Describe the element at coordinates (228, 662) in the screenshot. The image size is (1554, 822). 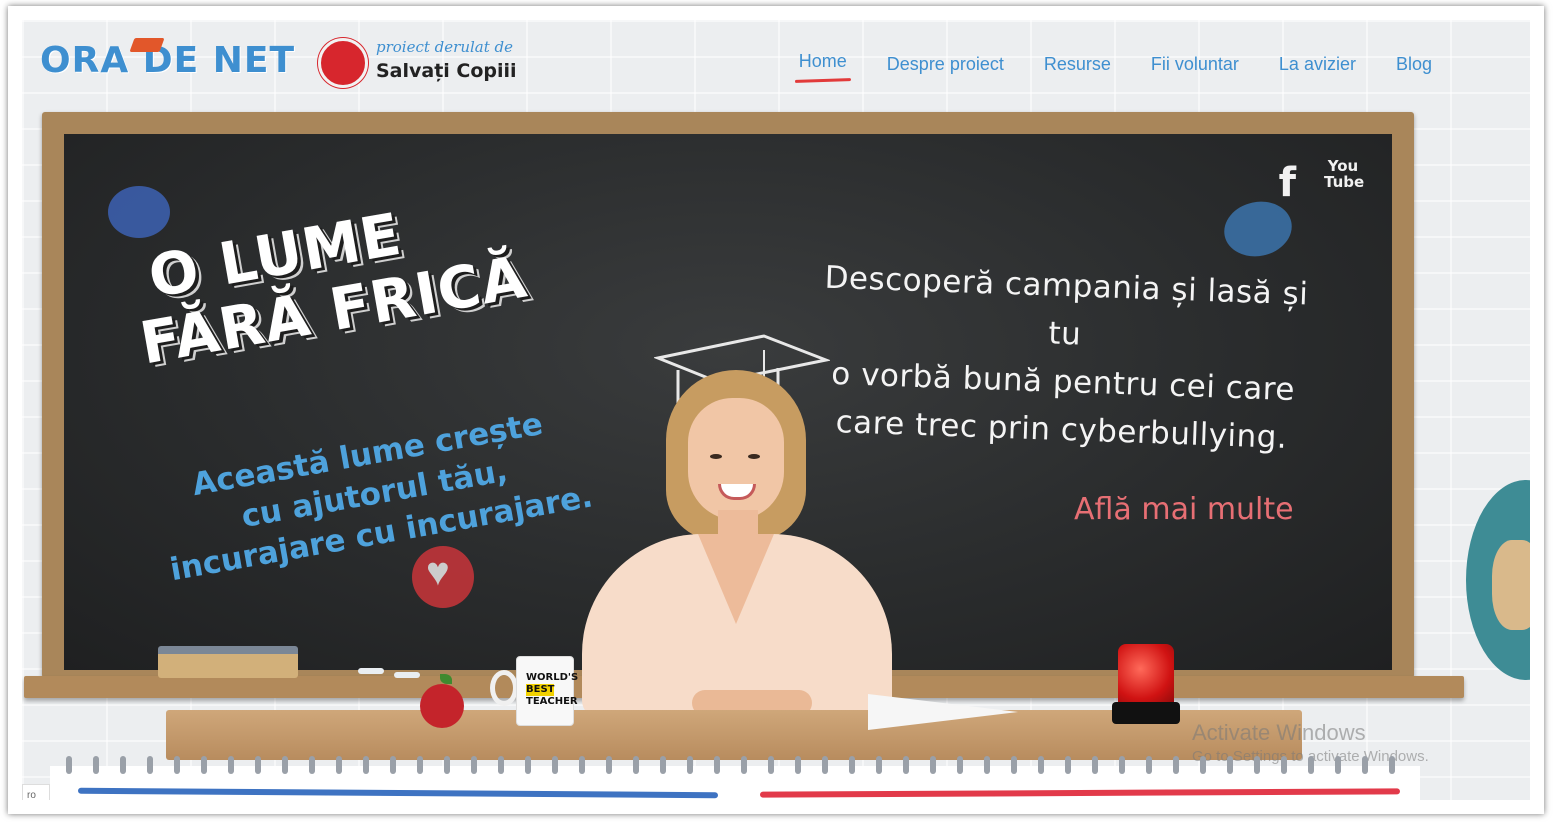
I see `board-eraser-icon` at that location.